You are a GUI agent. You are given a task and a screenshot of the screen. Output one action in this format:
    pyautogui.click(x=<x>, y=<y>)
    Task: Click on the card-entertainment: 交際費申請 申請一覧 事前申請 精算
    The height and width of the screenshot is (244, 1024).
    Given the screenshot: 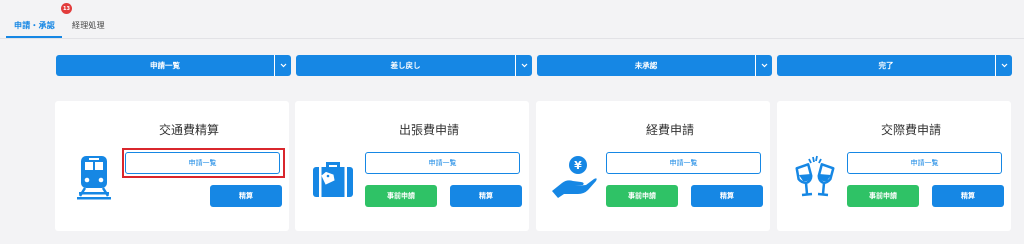 What is the action you would take?
    pyautogui.click(x=894, y=166)
    